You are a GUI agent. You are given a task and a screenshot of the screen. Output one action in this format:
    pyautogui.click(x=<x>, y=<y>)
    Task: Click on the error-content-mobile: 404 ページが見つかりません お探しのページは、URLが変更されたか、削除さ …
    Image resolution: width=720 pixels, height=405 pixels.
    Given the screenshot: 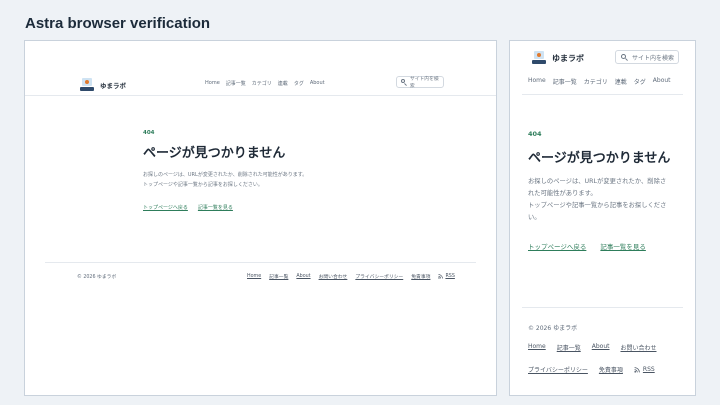 What is the action you would take?
    pyautogui.click(x=605, y=190)
    